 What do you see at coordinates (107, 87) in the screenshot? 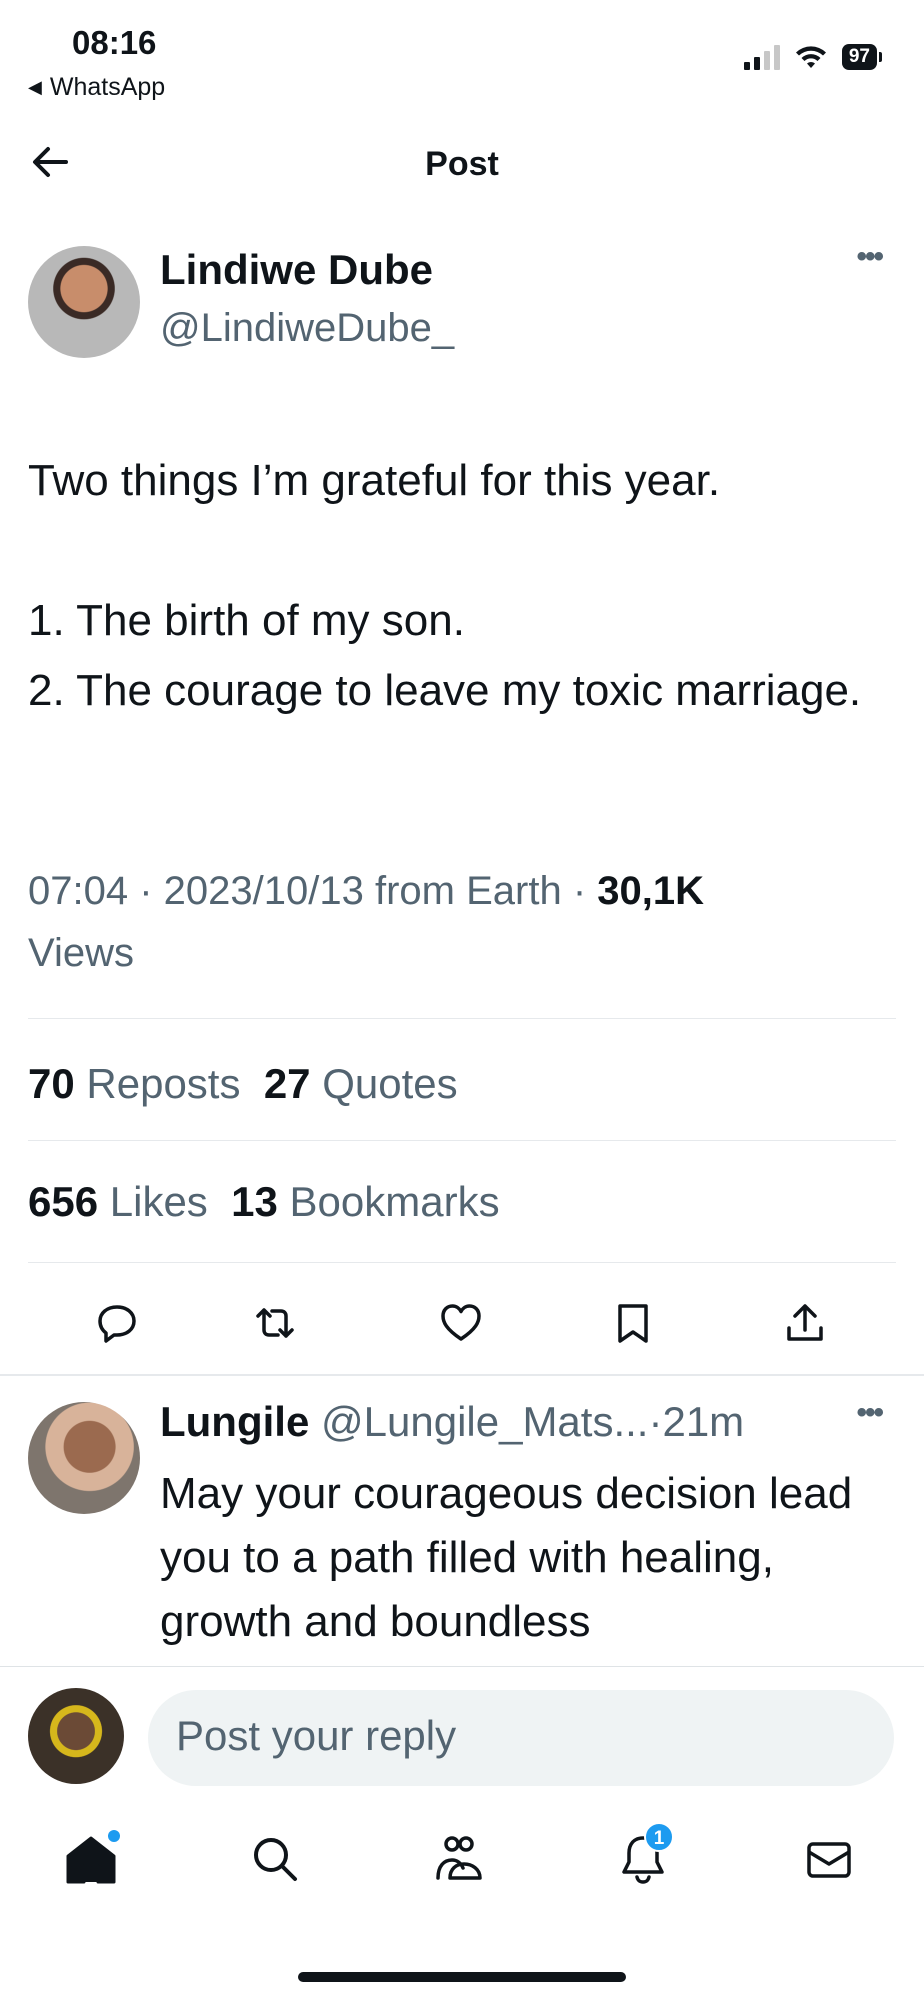
I see `back-app-label: WhatsApp` at bounding box center [107, 87].